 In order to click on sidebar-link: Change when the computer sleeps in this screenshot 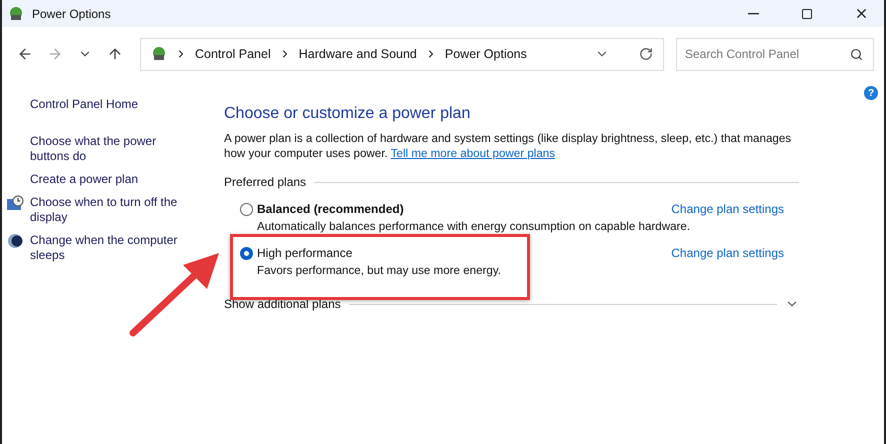, I will do `click(110, 248)`.